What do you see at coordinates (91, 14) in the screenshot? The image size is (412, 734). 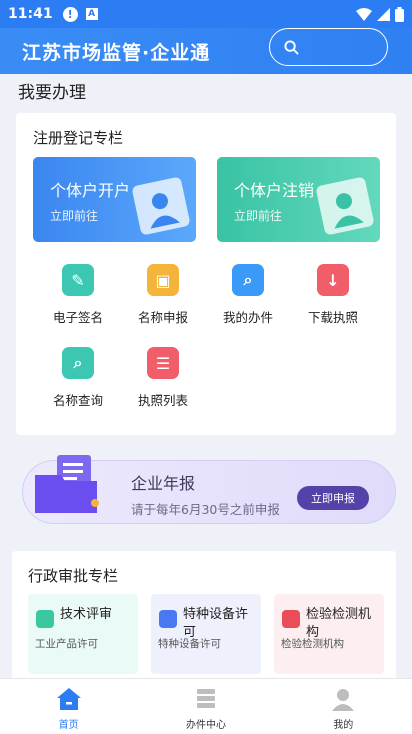 I see `app-notification-icon: A` at bounding box center [91, 14].